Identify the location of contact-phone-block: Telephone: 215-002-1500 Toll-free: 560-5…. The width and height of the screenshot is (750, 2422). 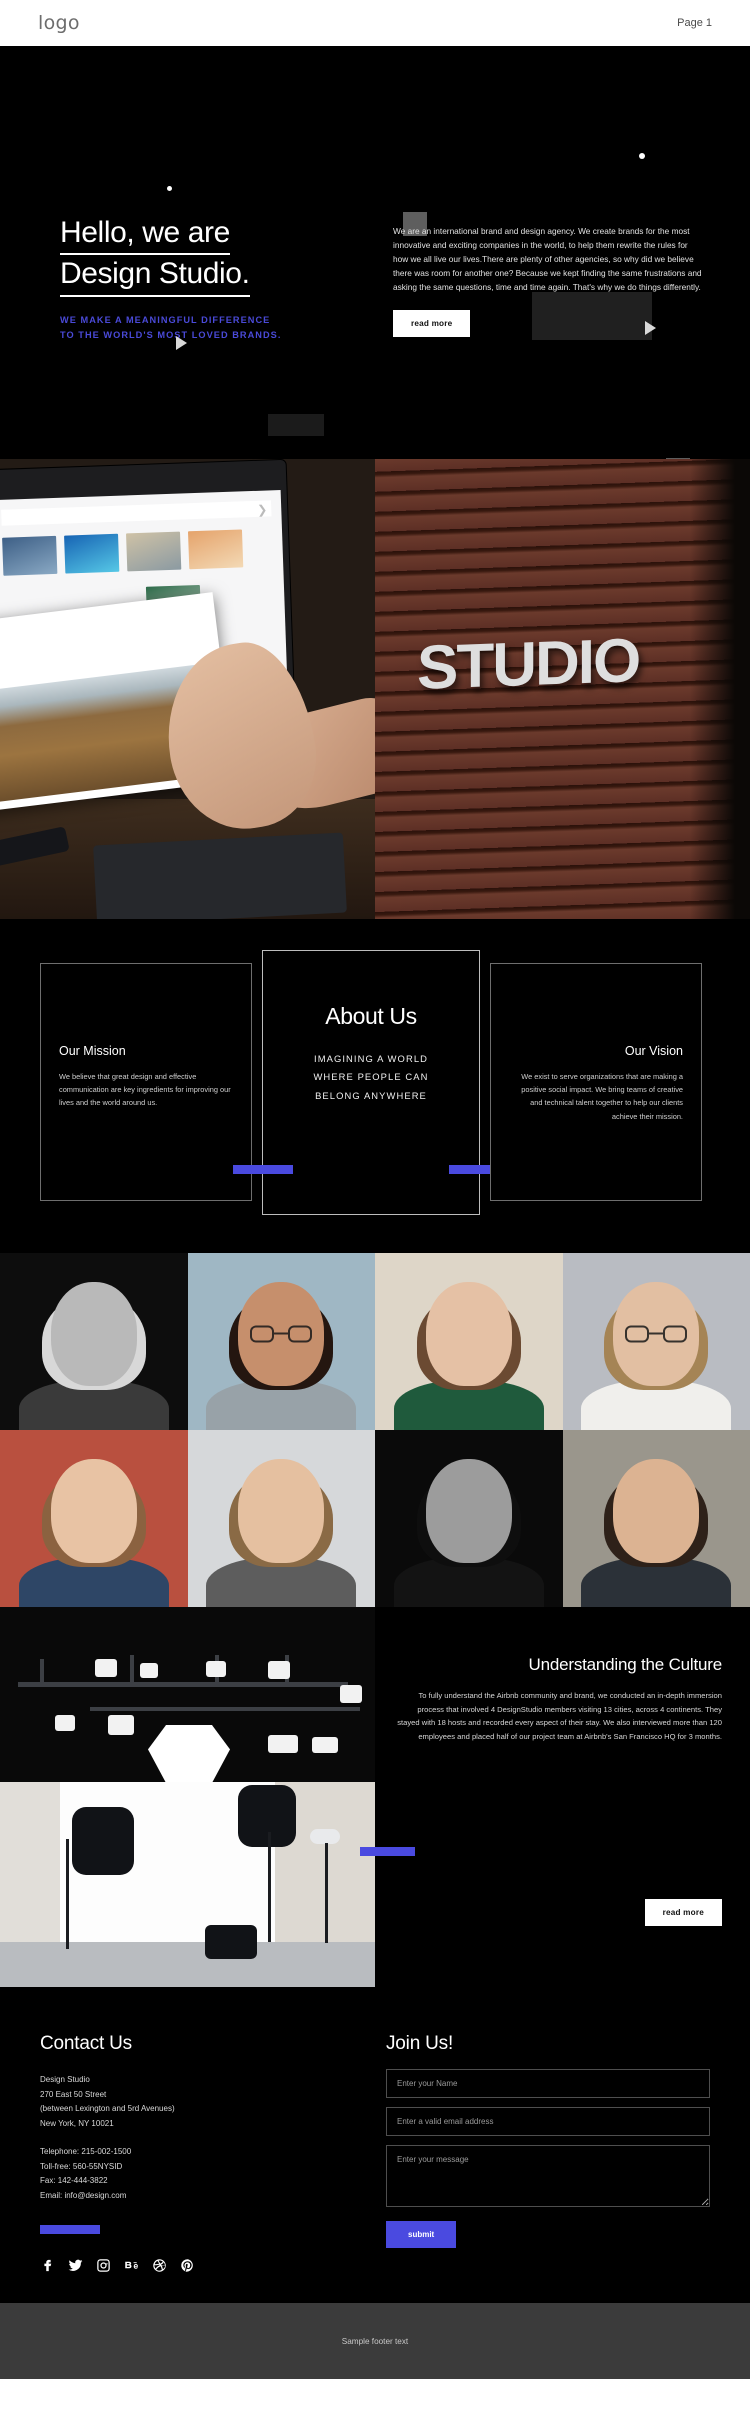
(205, 2174).